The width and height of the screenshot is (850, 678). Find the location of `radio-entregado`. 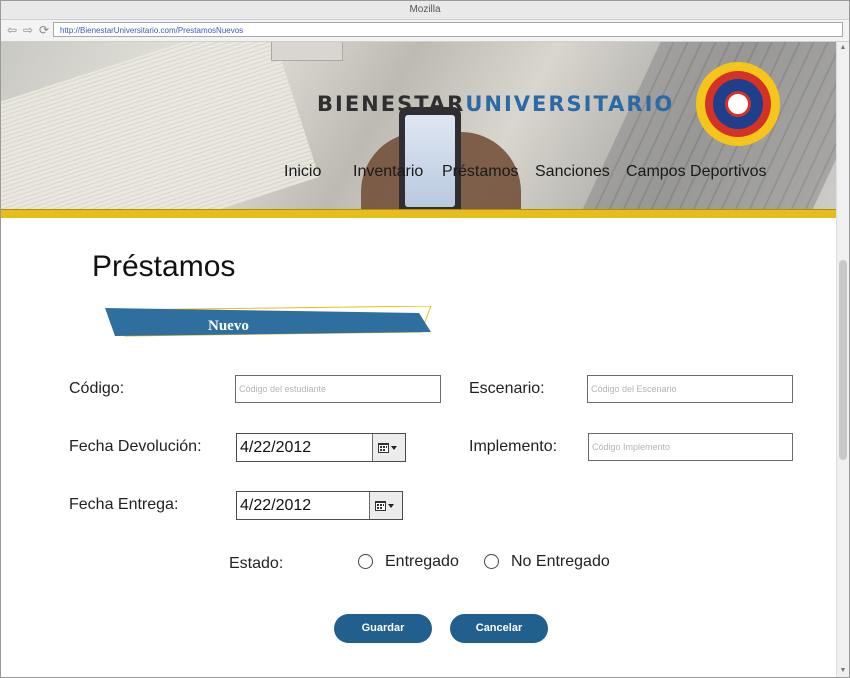

radio-entregado is located at coordinates (365, 561).